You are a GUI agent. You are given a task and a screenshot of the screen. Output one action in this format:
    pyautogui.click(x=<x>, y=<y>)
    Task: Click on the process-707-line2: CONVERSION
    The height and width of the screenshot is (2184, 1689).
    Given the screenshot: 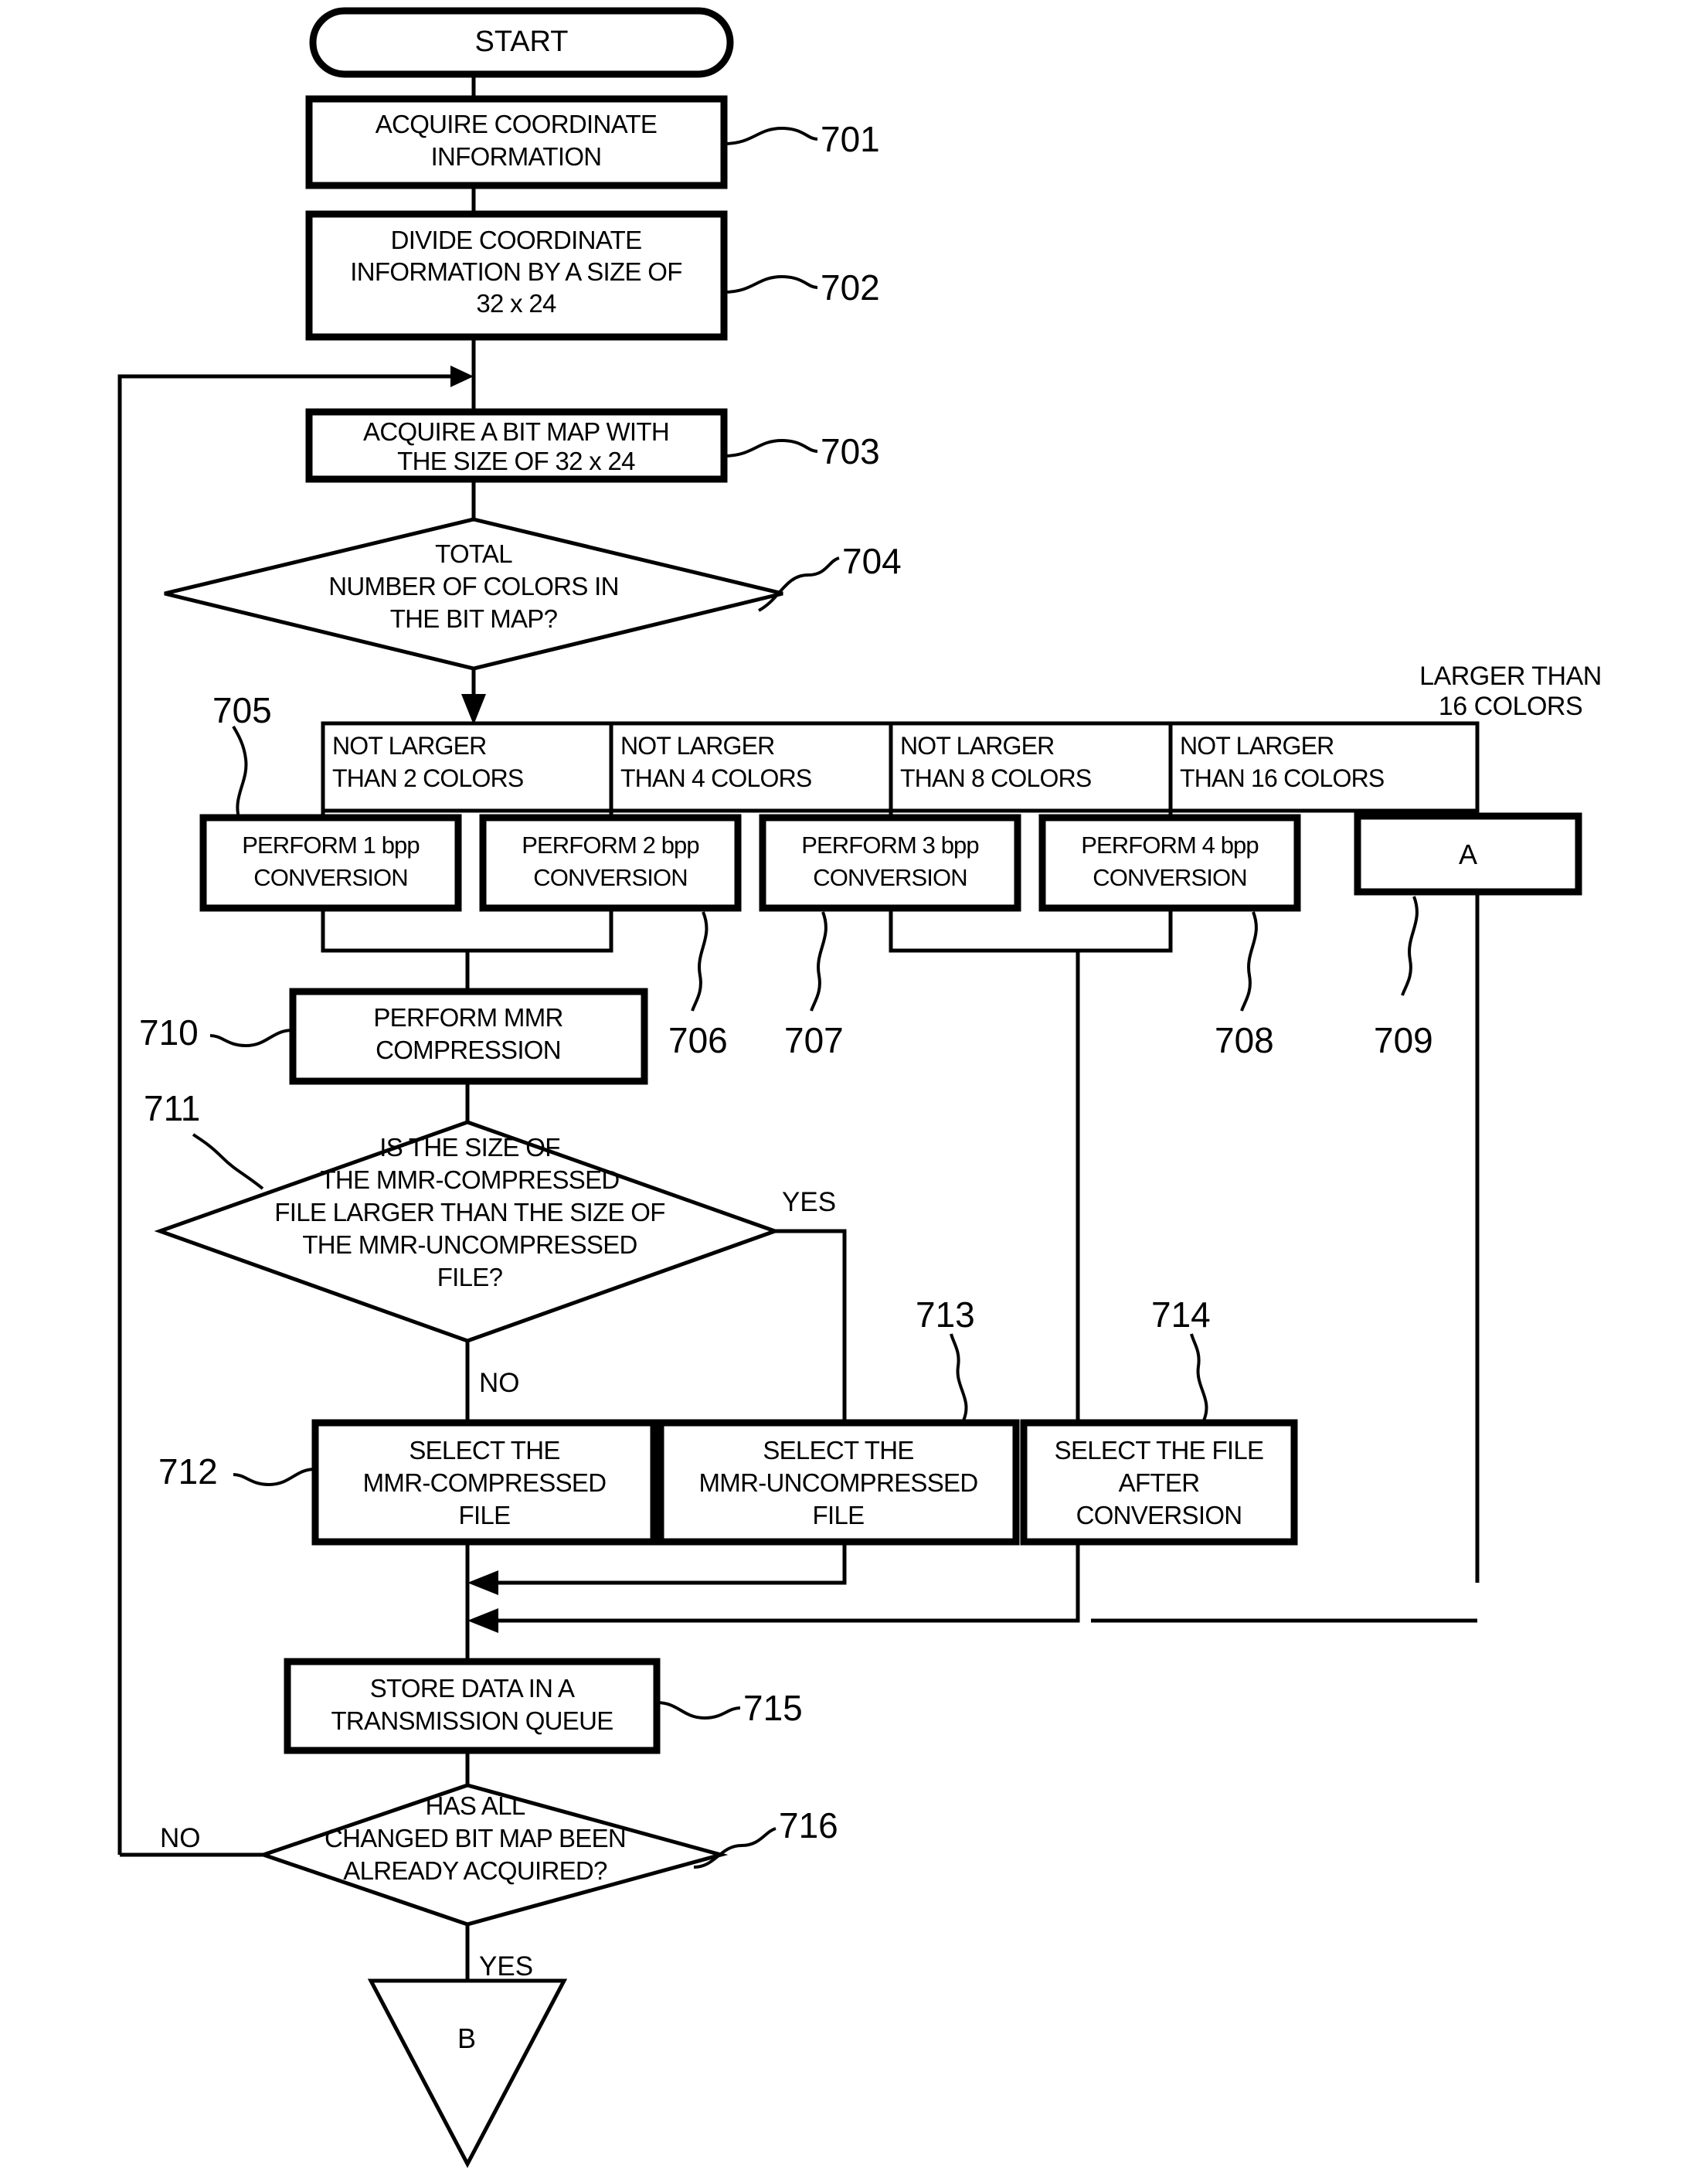 What is the action you would take?
    pyautogui.click(x=890, y=878)
    